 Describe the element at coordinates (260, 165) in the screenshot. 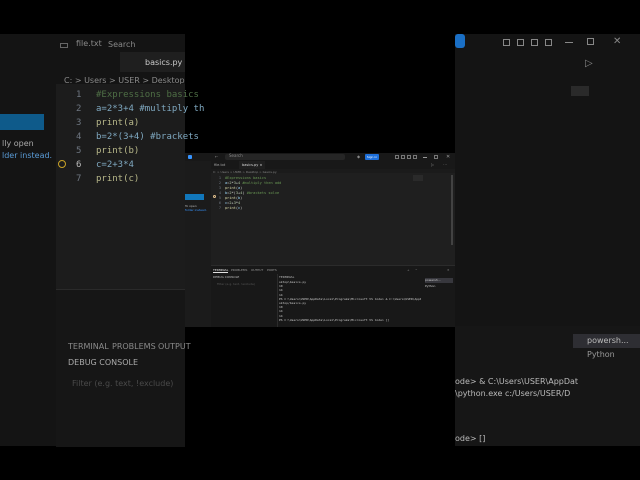

I see `tab-close-icon: ×` at that location.